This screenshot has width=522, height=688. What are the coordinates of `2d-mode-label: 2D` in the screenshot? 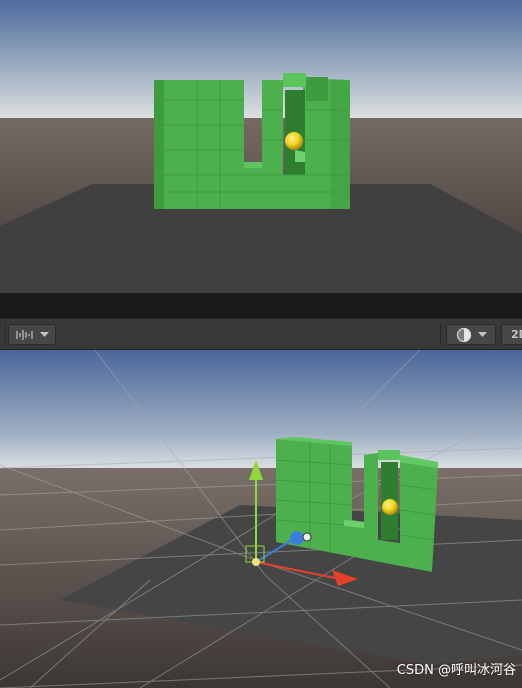 It's located at (516, 334).